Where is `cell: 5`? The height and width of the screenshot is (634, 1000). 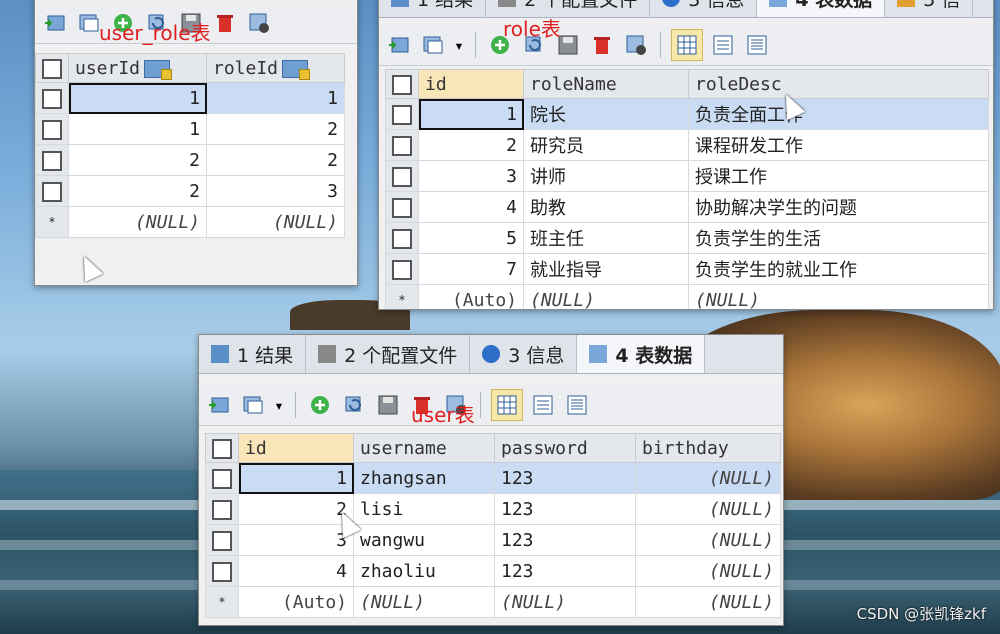 cell: 5 is located at coordinates (471, 238).